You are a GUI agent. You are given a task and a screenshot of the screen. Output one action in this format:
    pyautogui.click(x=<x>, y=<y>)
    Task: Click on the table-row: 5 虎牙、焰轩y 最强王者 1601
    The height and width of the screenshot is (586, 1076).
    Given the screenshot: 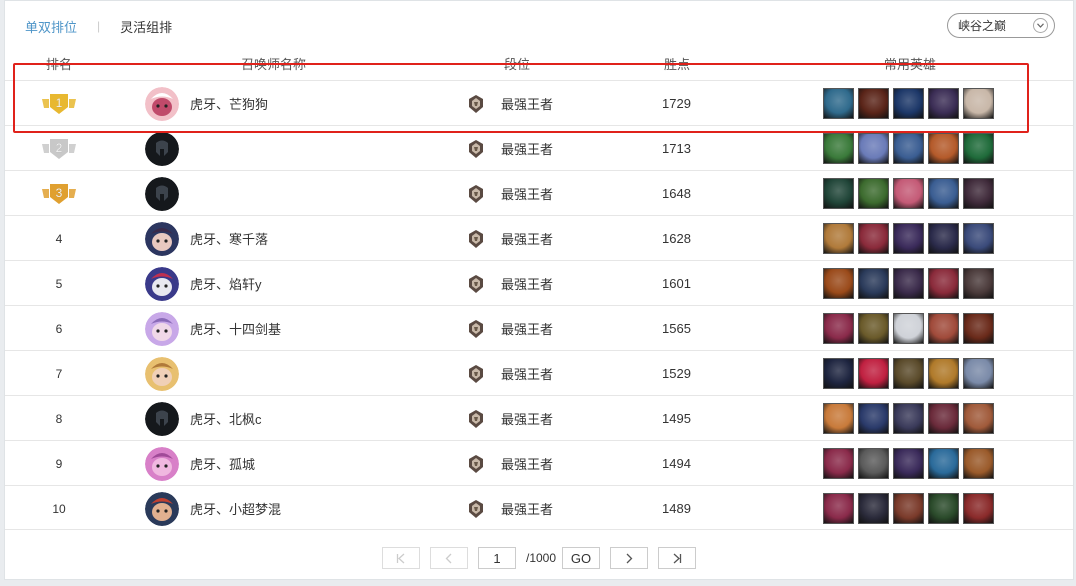 What is the action you would take?
    pyautogui.click(x=539, y=282)
    